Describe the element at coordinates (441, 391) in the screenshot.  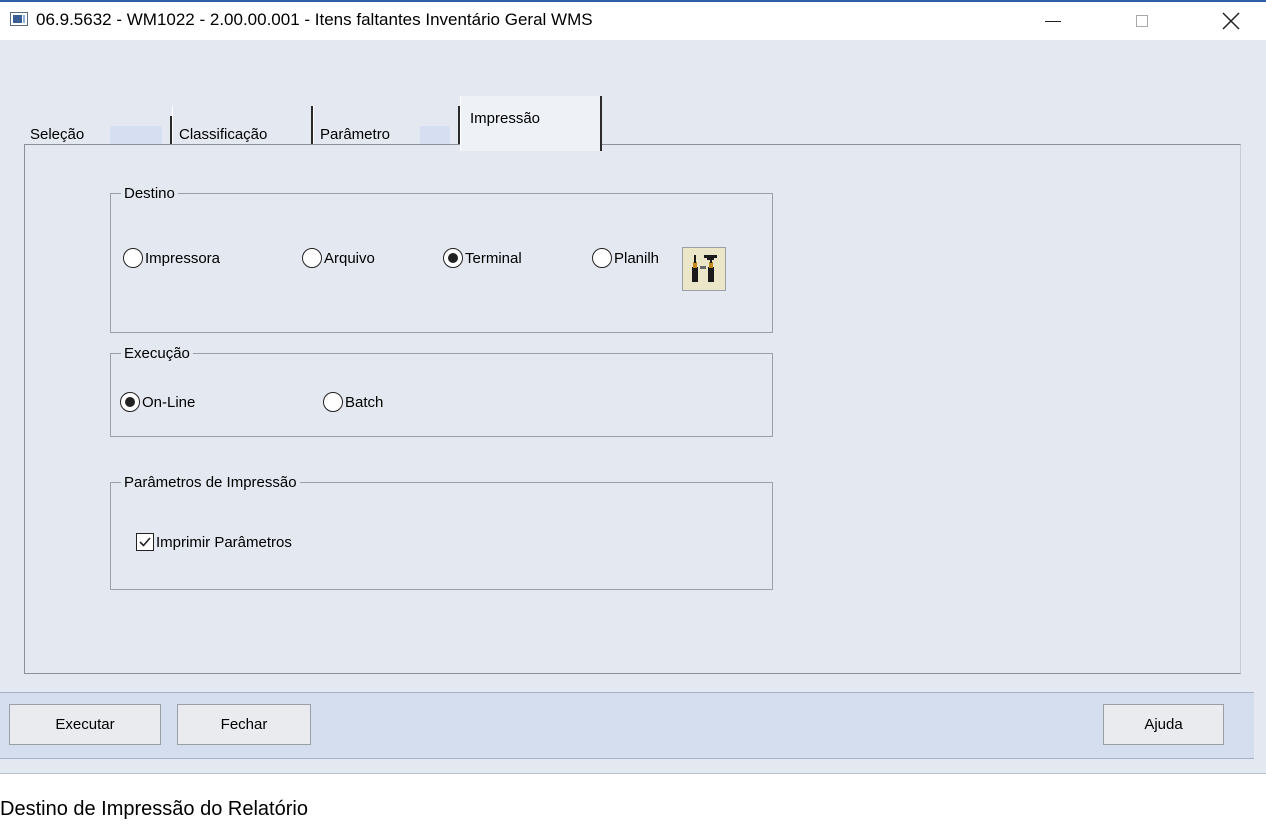
I see `execucao-group: Execução On-Line Batch` at that location.